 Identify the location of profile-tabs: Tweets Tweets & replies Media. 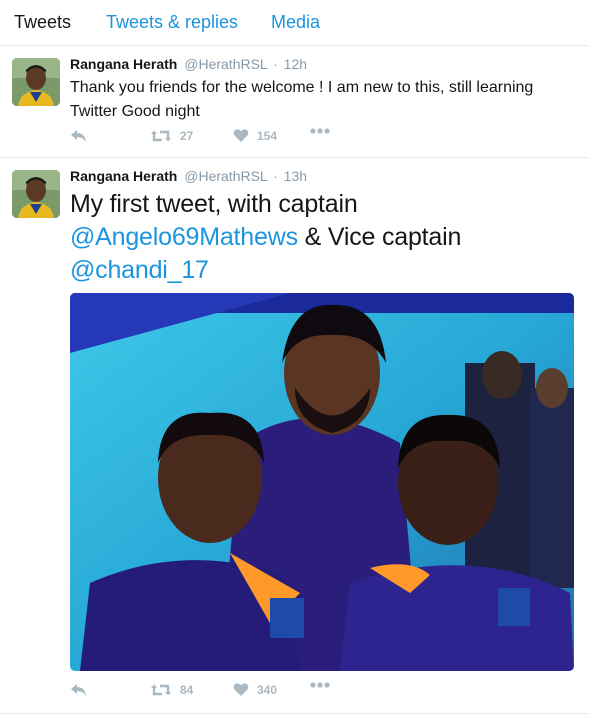
(294, 23).